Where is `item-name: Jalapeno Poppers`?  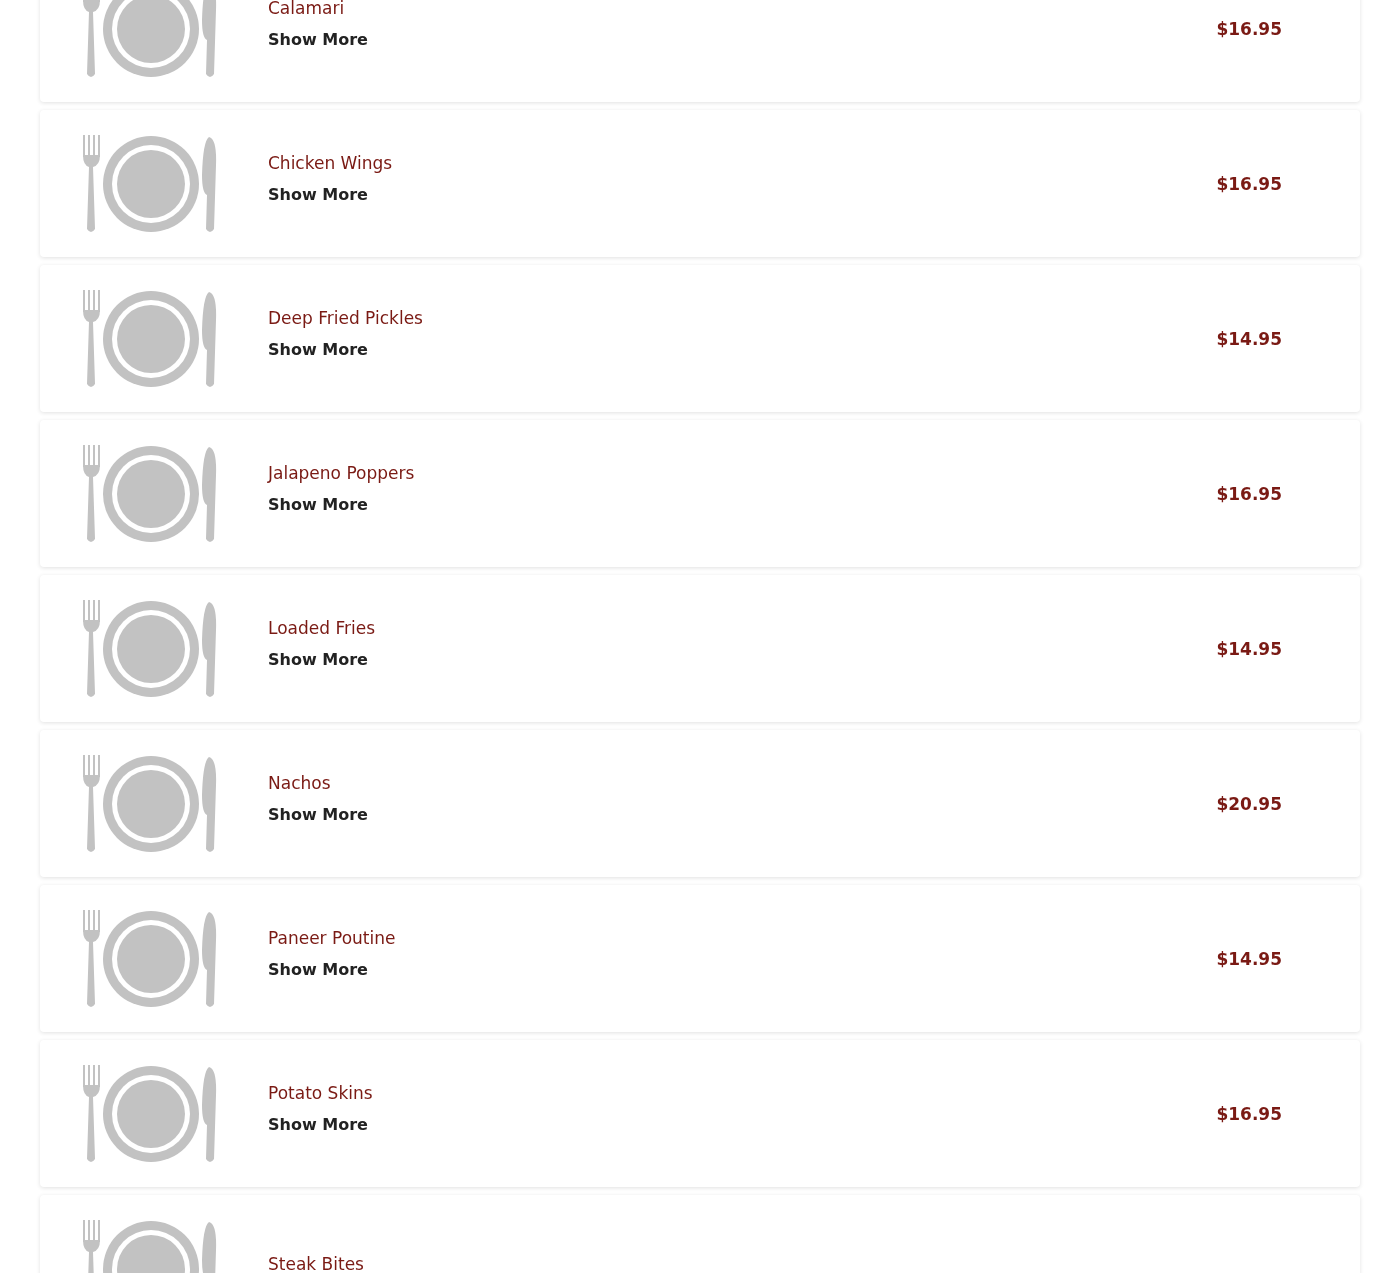
item-name: Jalapeno Poppers is located at coordinates (341, 473).